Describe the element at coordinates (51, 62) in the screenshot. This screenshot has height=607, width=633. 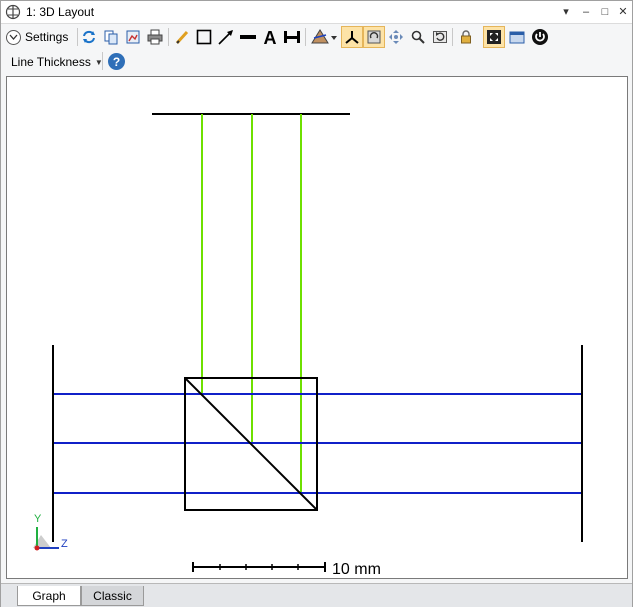
I see `line-thickness-label: Line Thickness` at that location.